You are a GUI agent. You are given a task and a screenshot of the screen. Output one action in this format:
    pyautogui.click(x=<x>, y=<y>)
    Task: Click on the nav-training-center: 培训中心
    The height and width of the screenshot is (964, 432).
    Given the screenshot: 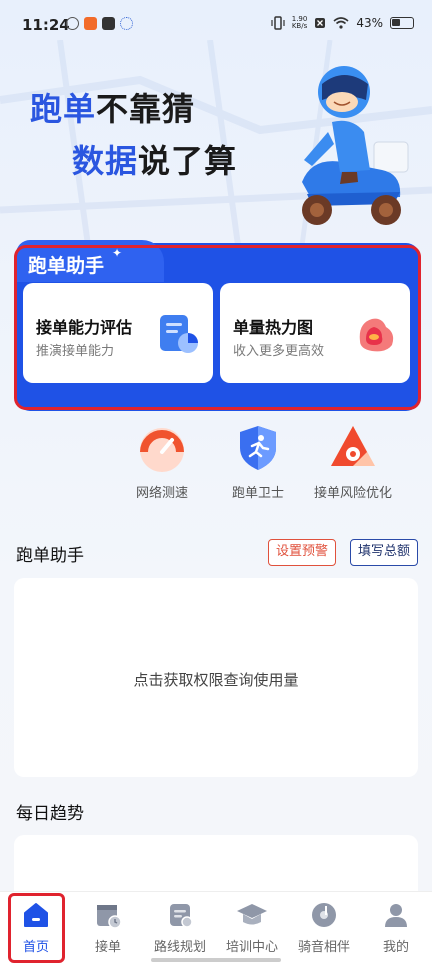 What is the action you would take?
    pyautogui.click(x=252, y=927)
    